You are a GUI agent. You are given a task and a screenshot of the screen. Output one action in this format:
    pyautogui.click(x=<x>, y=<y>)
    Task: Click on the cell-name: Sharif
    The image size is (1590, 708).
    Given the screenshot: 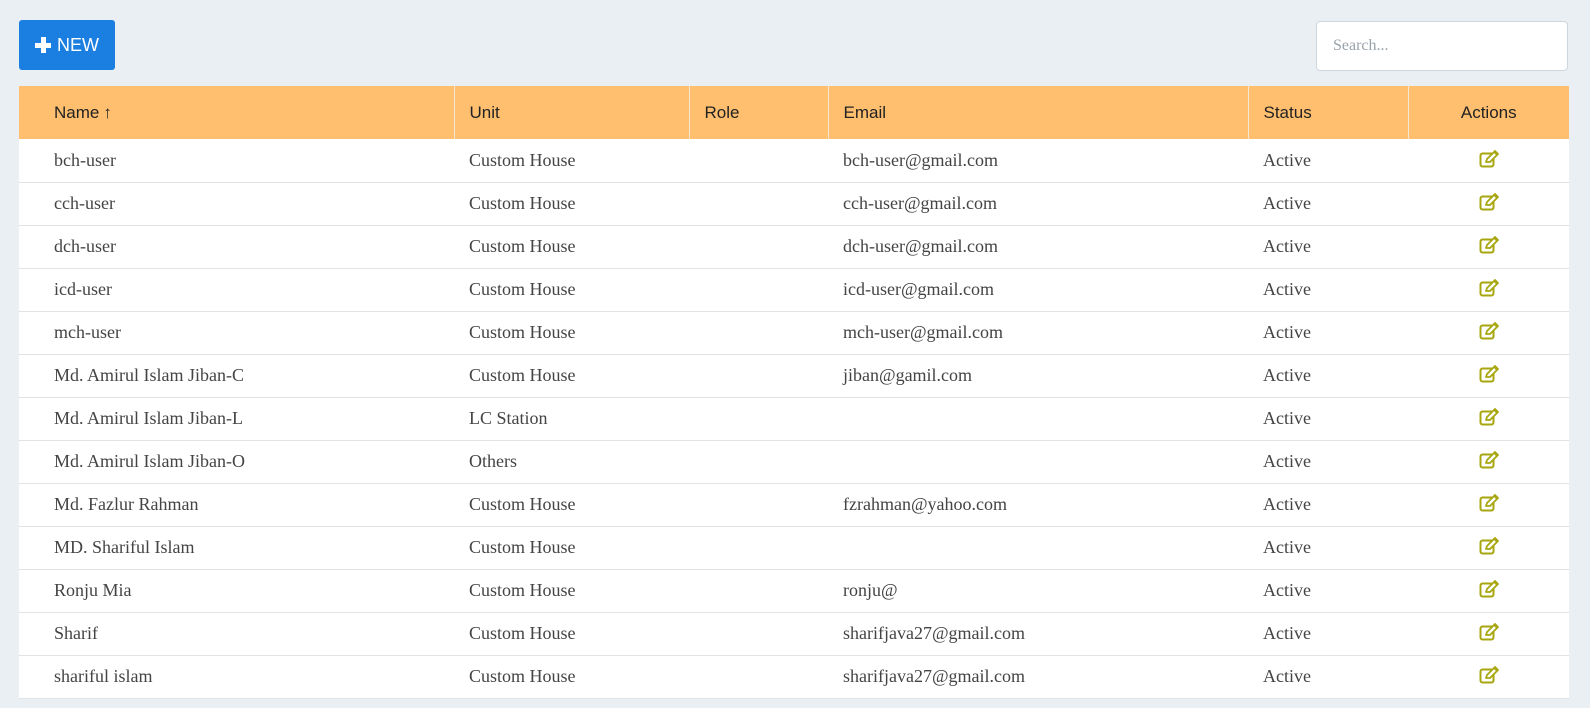 What is the action you would take?
    pyautogui.click(x=76, y=633)
    